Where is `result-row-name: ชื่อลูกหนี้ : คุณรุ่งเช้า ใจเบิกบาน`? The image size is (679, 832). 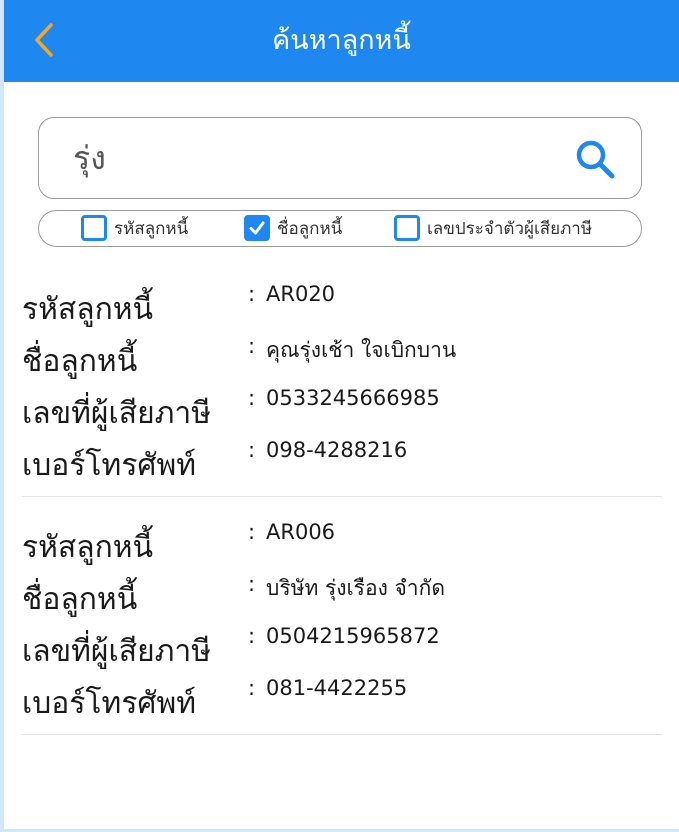 result-row-name: ชื่อลูกหนี้ : คุณรุ่งเช้า ใจเบิกบาน is located at coordinates (342, 359).